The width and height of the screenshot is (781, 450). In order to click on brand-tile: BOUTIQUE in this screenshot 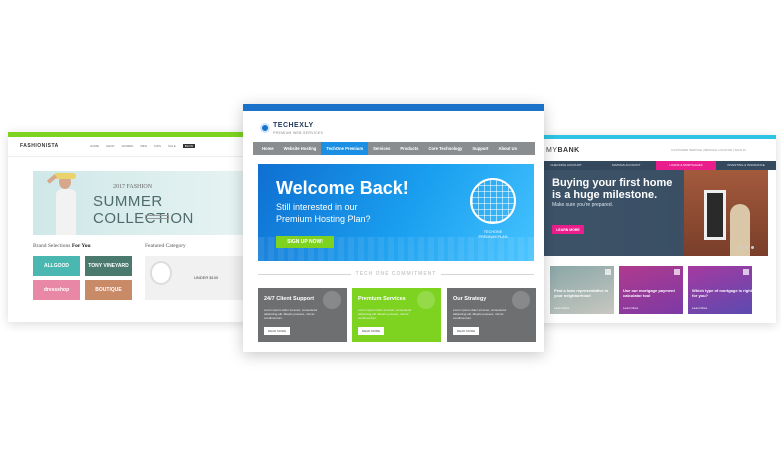, I will do `click(108, 290)`.